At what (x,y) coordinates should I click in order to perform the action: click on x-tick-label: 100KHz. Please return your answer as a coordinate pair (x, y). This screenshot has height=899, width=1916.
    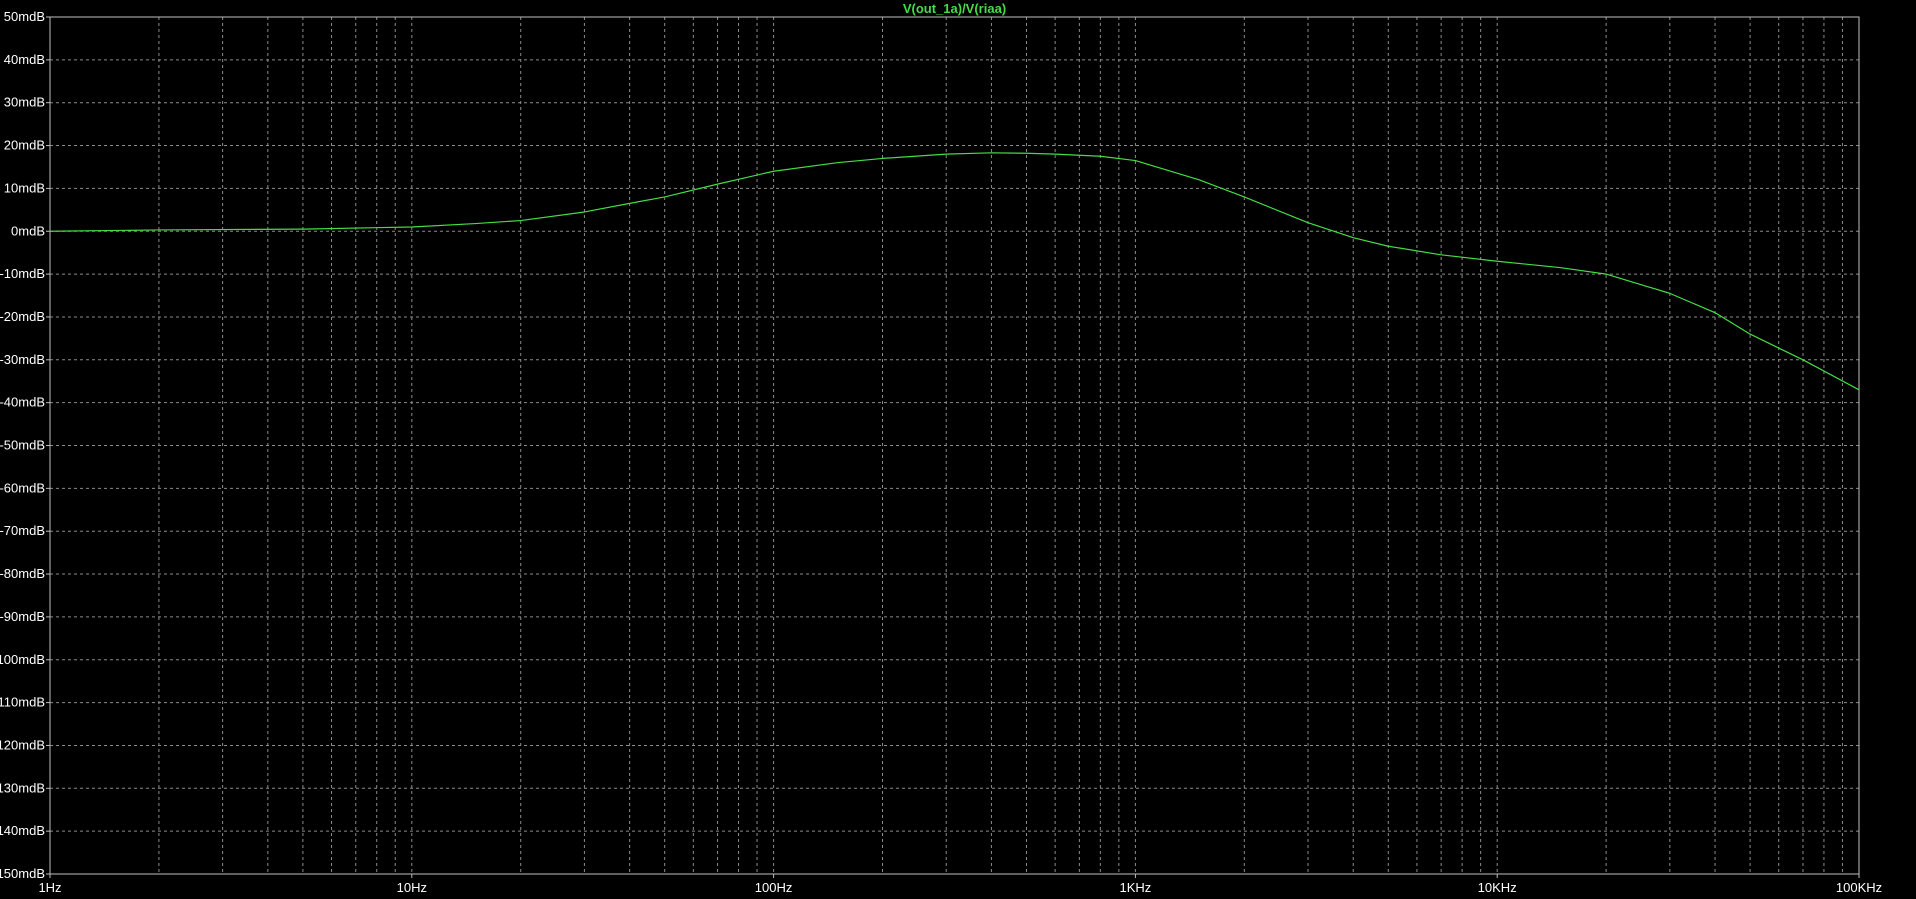
    Looking at the image, I should click on (1859, 887).